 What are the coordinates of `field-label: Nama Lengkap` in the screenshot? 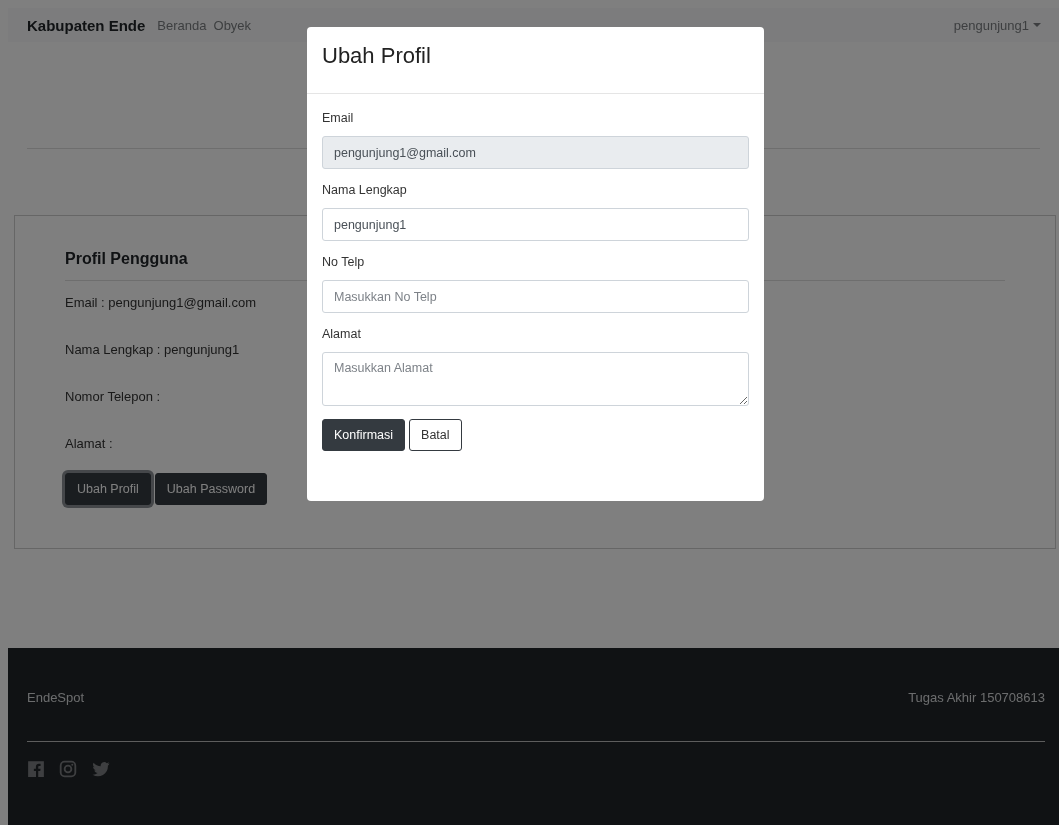 It's located at (365, 190).